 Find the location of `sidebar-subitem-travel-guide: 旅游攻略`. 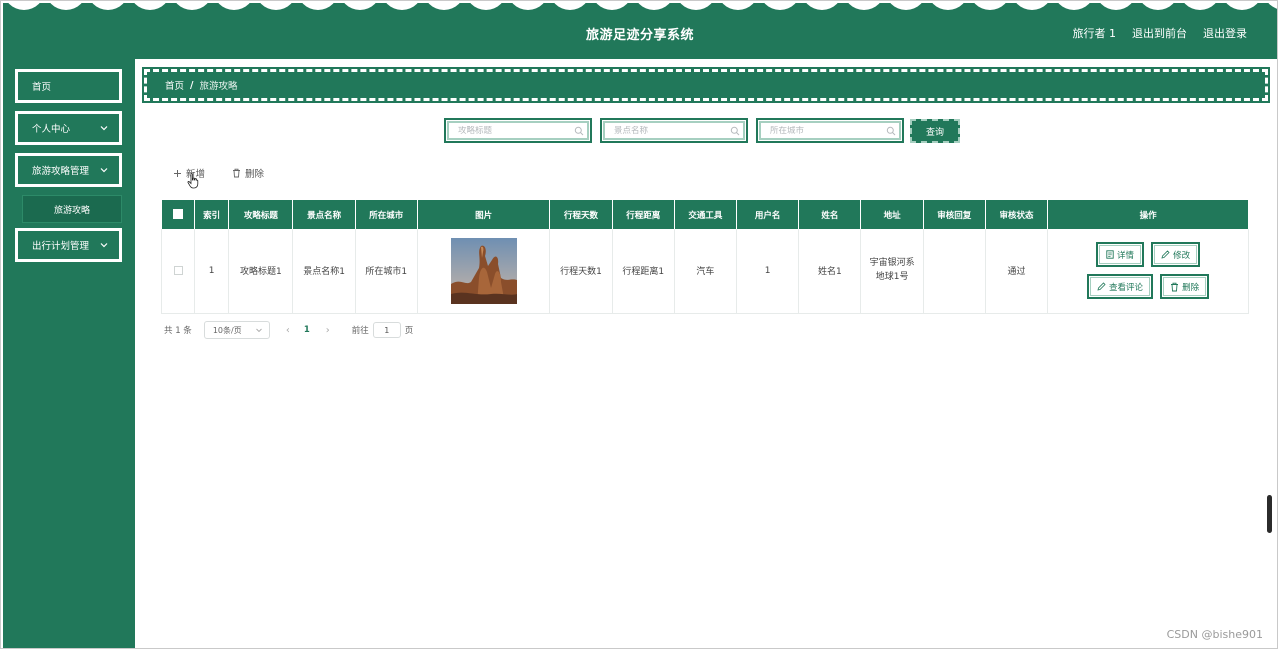

sidebar-subitem-travel-guide: 旅游攻略 is located at coordinates (72, 209).